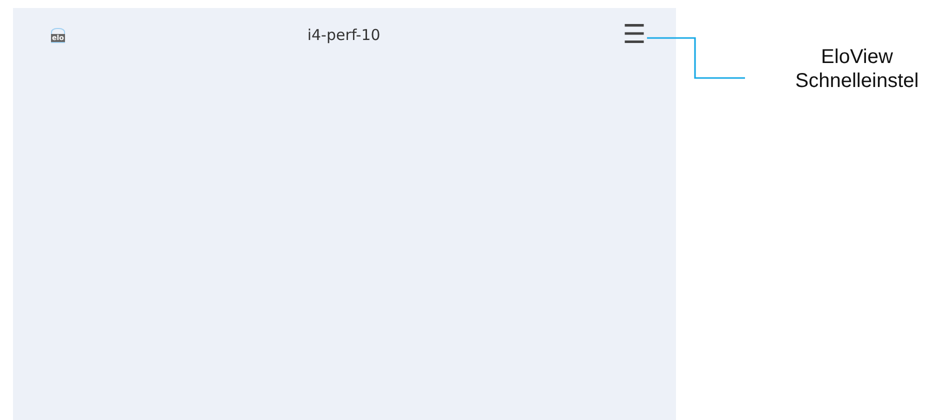  I want to click on device-title: i4-perf-10, so click(343, 35).